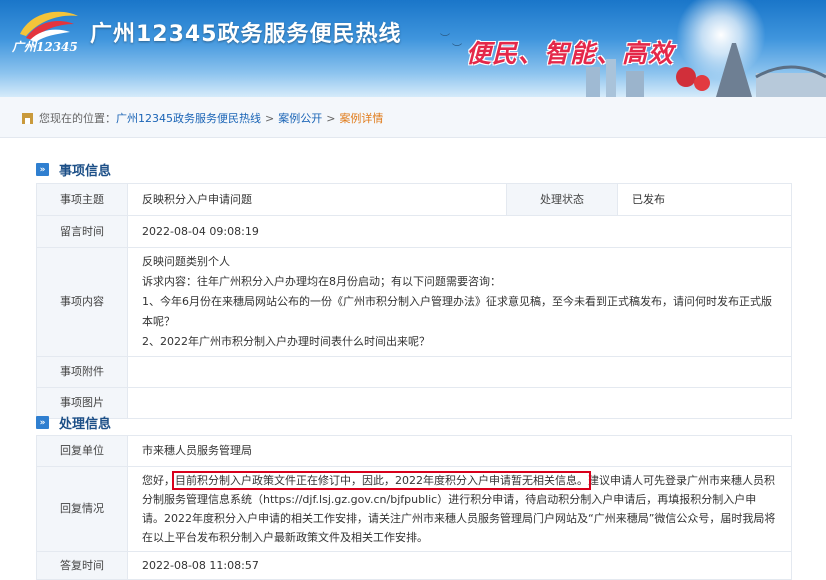 The image size is (826, 580). What do you see at coordinates (459, 372) in the screenshot?
I see `attachment-value` at bounding box center [459, 372].